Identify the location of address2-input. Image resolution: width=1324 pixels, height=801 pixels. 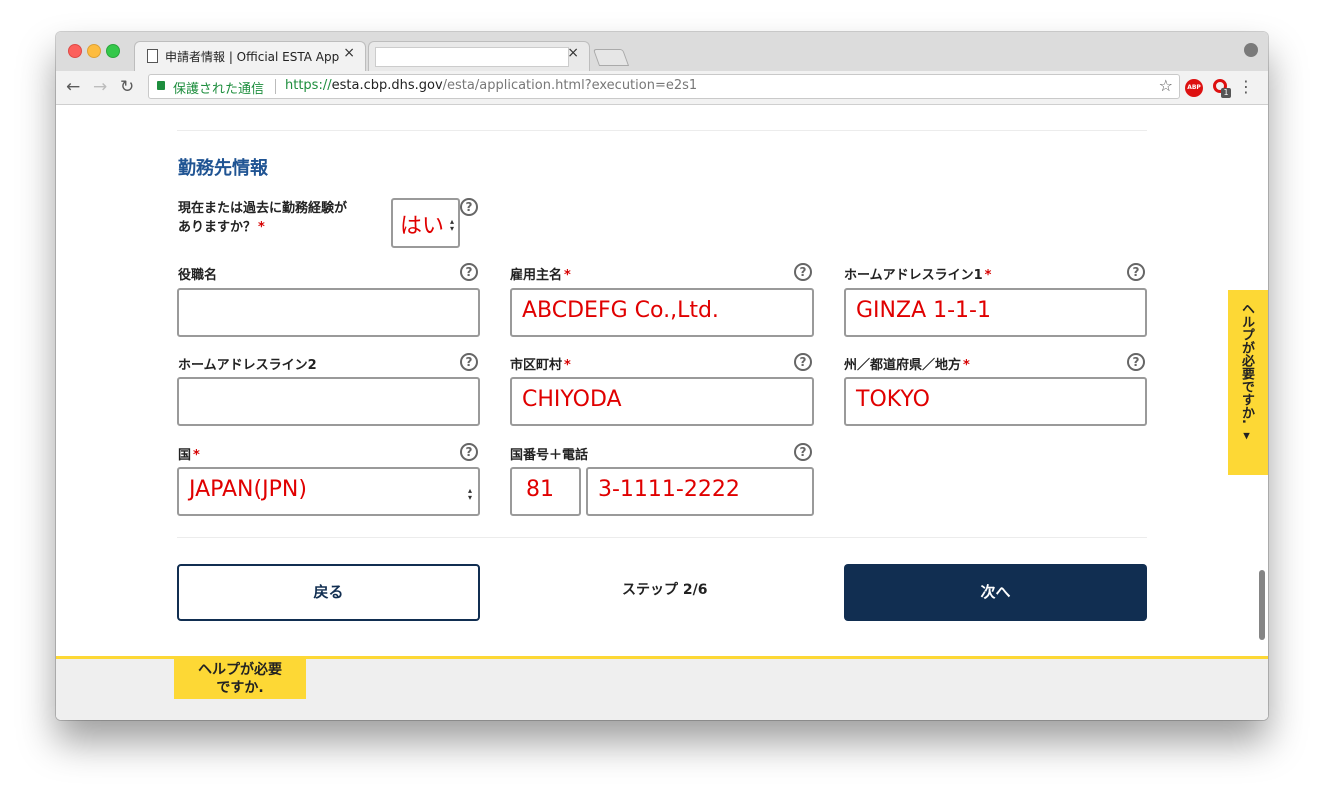
(328, 401).